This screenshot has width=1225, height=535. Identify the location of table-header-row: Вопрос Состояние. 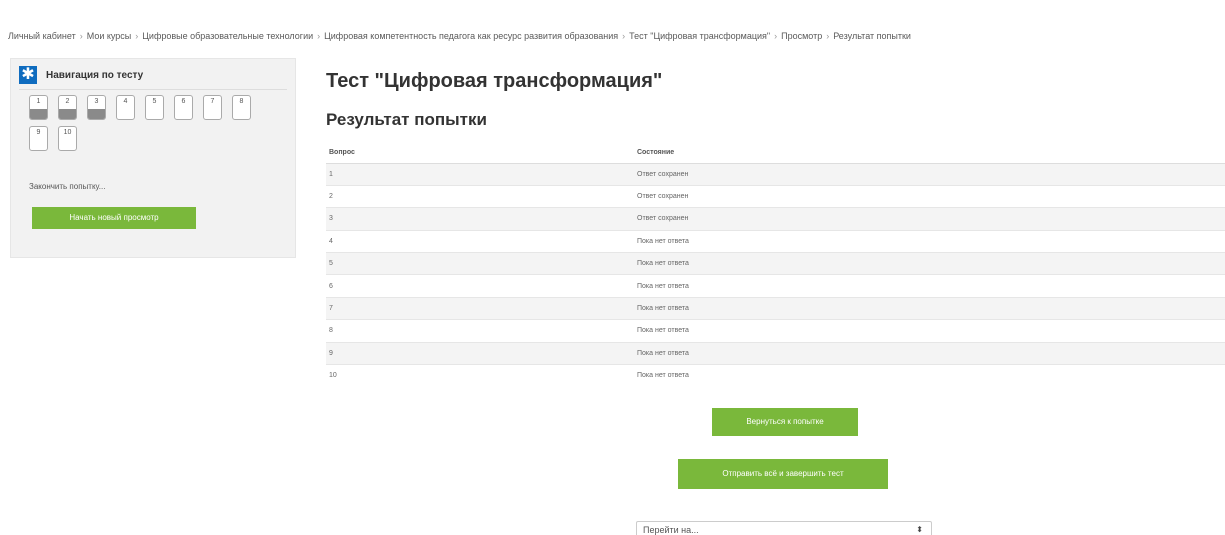
(775, 153).